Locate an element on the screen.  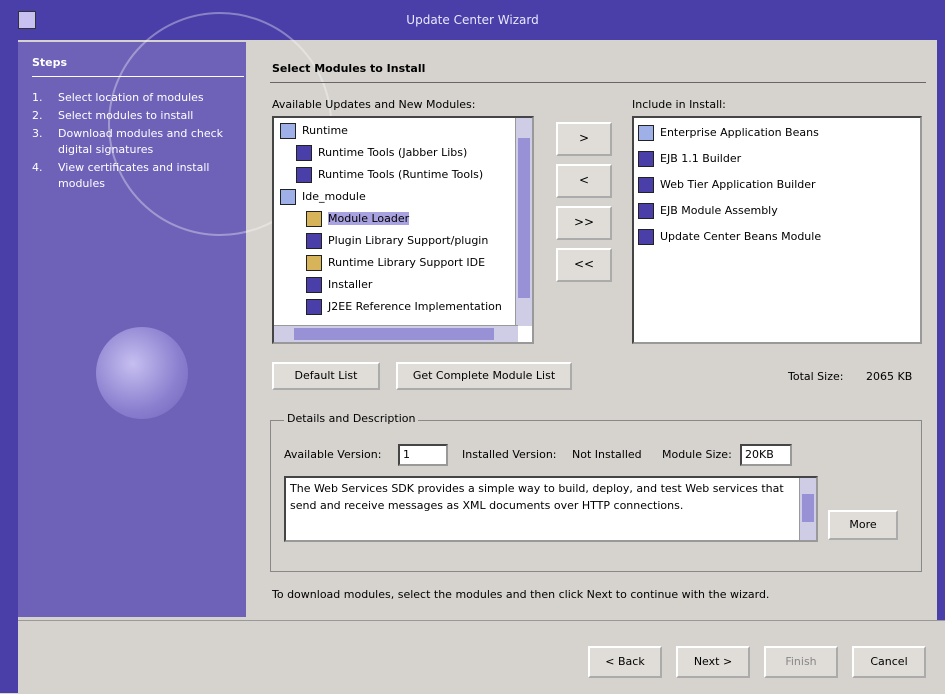
include-in-install-label: Include in Install: is located at coordinates (679, 104).